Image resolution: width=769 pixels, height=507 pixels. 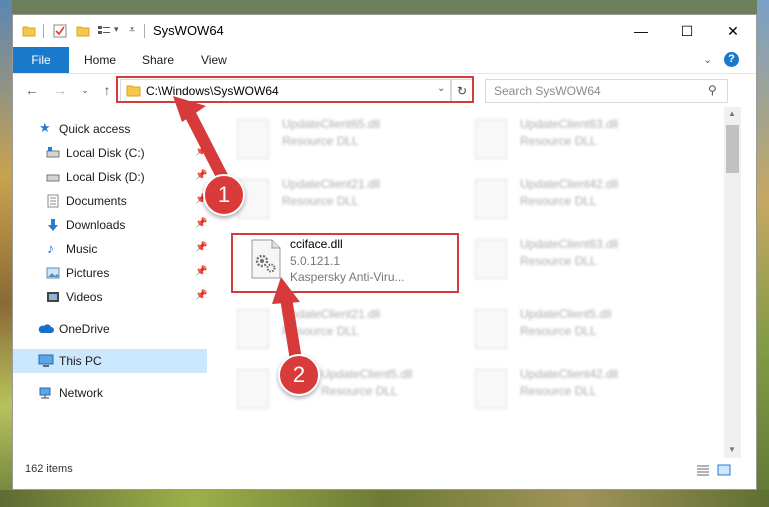 What do you see at coordinates (606, 91) in the screenshot?
I see `search-input: Search SysWOW64 ⚲` at bounding box center [606, 91].